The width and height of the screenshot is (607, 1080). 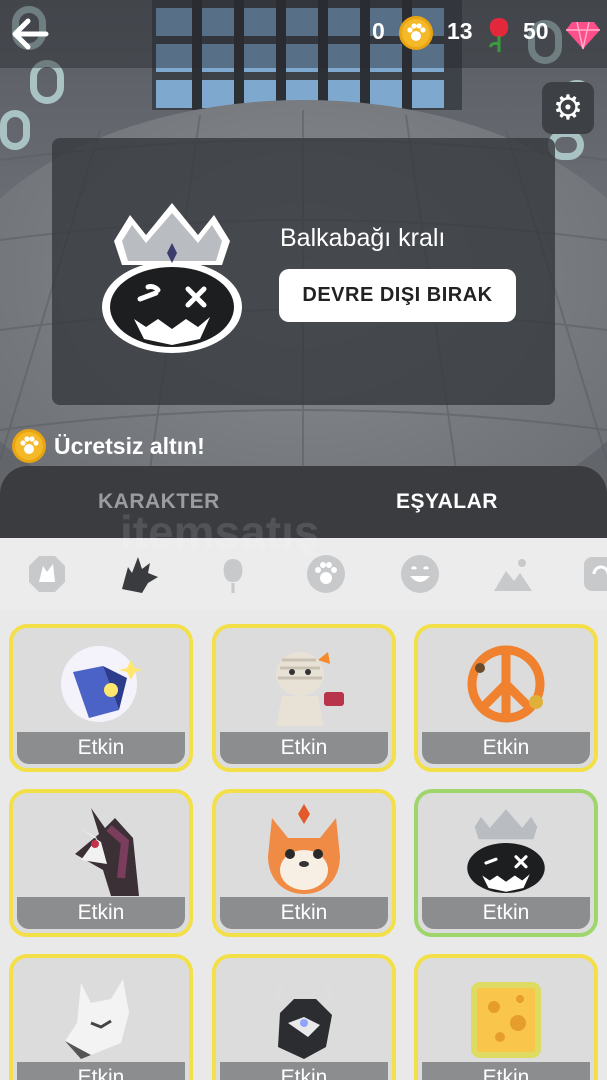 What do you see at coordinates (447, 502) in the screenshot?
I see `tab-esyalar: EŞYALAR` at bounding box center [447, 502].